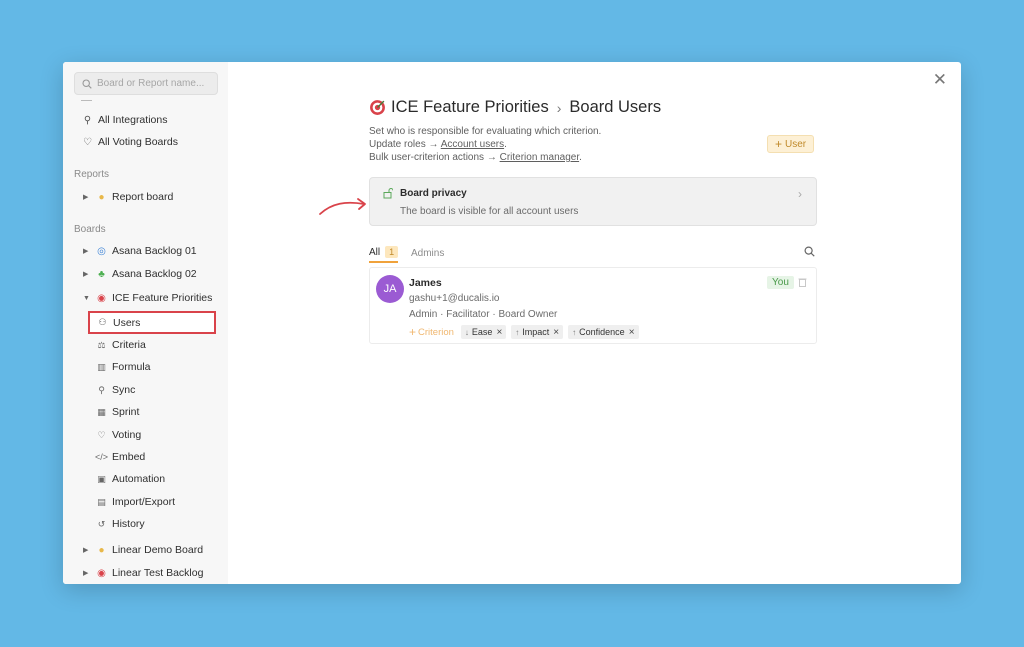 This screenshot has width=1024, height=647. I want to click on criterion-label: Ease, so click(482, 332).